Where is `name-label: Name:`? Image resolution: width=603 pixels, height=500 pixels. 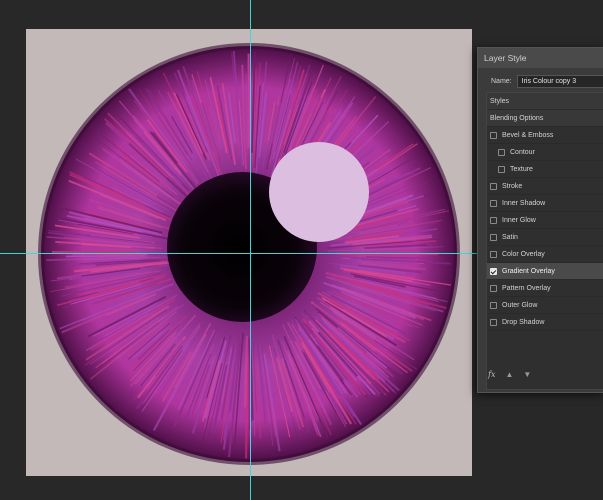 name-label: Name: is located at coordinates (501, 81).